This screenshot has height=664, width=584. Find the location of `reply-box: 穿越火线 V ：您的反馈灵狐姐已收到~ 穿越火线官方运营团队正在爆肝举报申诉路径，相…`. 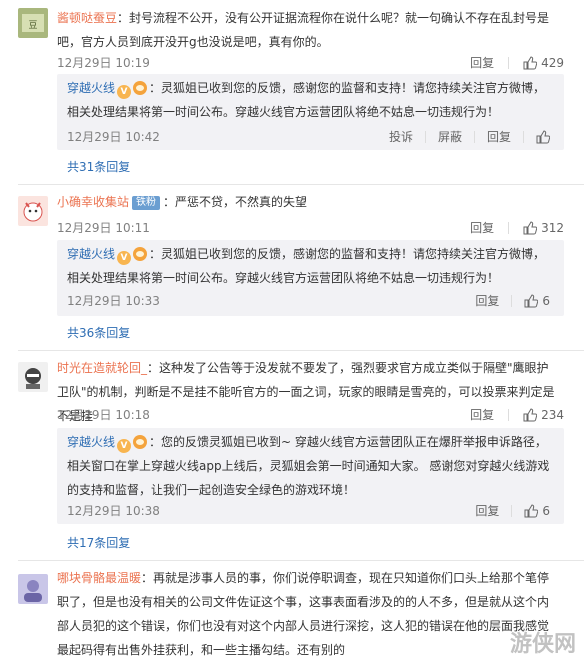

reply-box: 穿越火线 V ：您的反馈灵狐姐已收到~ 穿越火线官方运营团队正在爆肝举报申诉路径，相… is located at coordinates (310, 476).